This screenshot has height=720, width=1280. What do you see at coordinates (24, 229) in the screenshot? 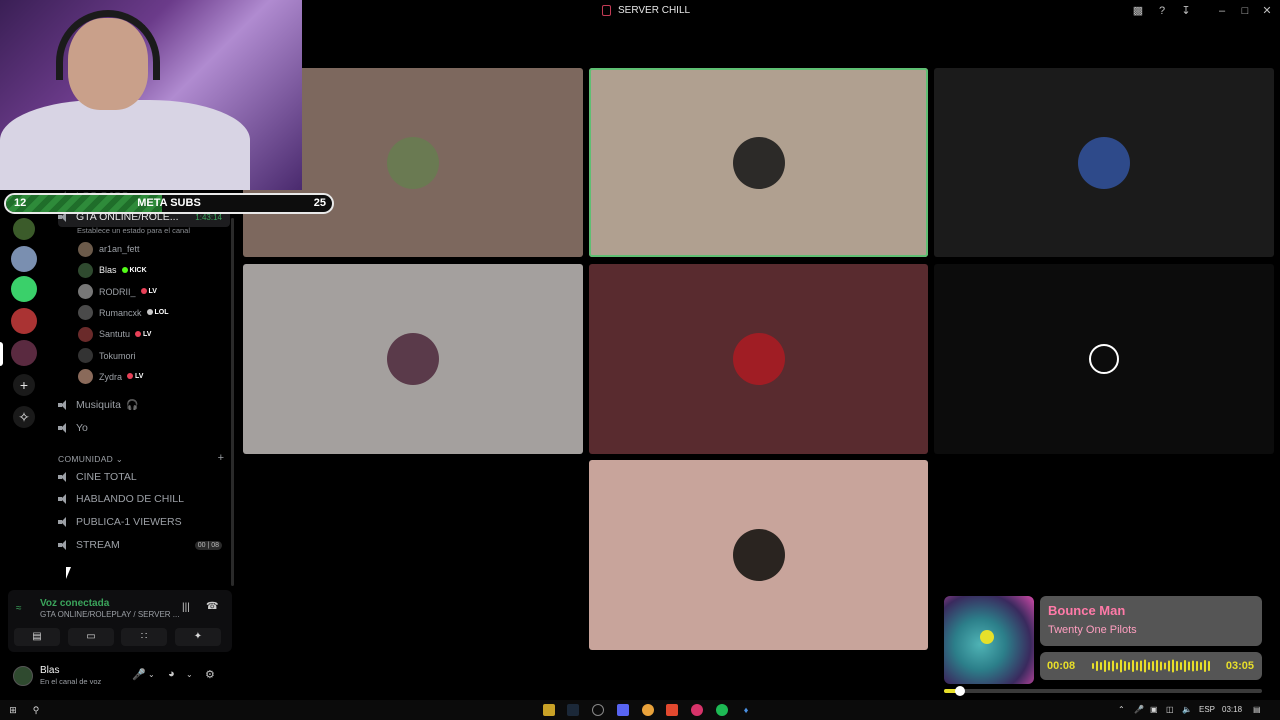
I see `server-icon-kick` at bounding box center [24, 229].